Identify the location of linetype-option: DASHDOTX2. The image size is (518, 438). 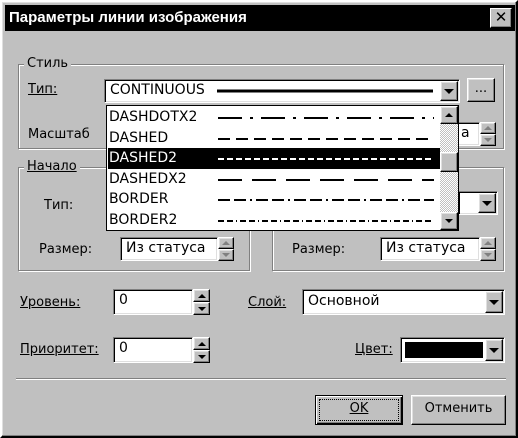
(274, 117).